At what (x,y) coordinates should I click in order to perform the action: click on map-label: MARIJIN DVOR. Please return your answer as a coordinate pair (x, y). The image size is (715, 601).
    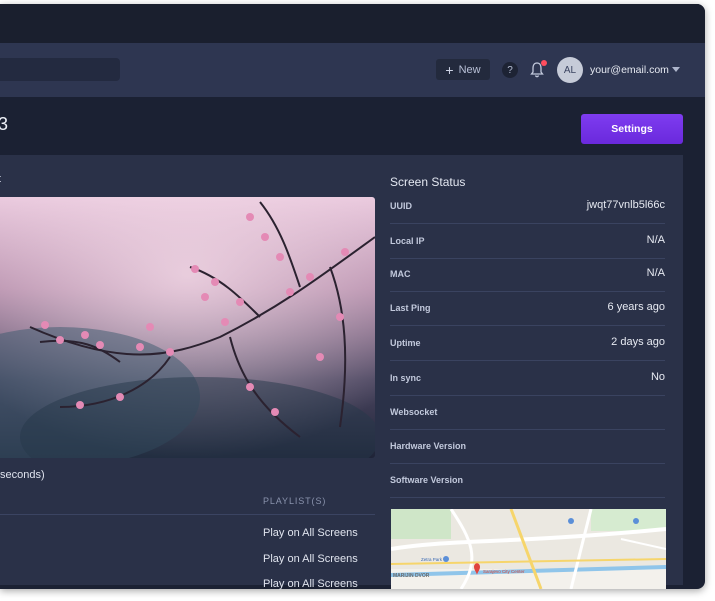
    Looking at the image, I should click on (411, 576).